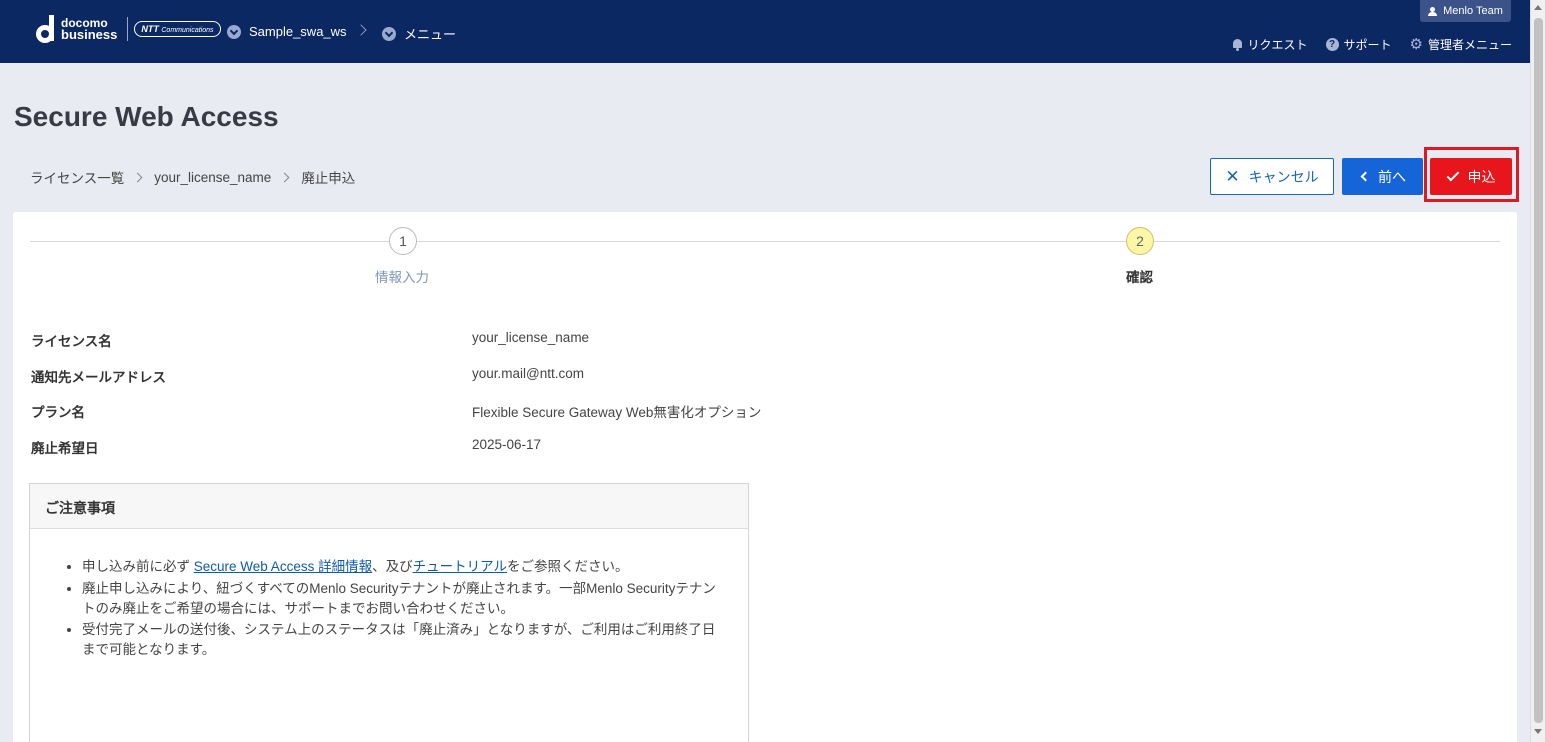 This screenshot has height=742, width=1545. I want to click on admin-menu-link: ⚙ 管理者メニュー, so click(1461, 44).